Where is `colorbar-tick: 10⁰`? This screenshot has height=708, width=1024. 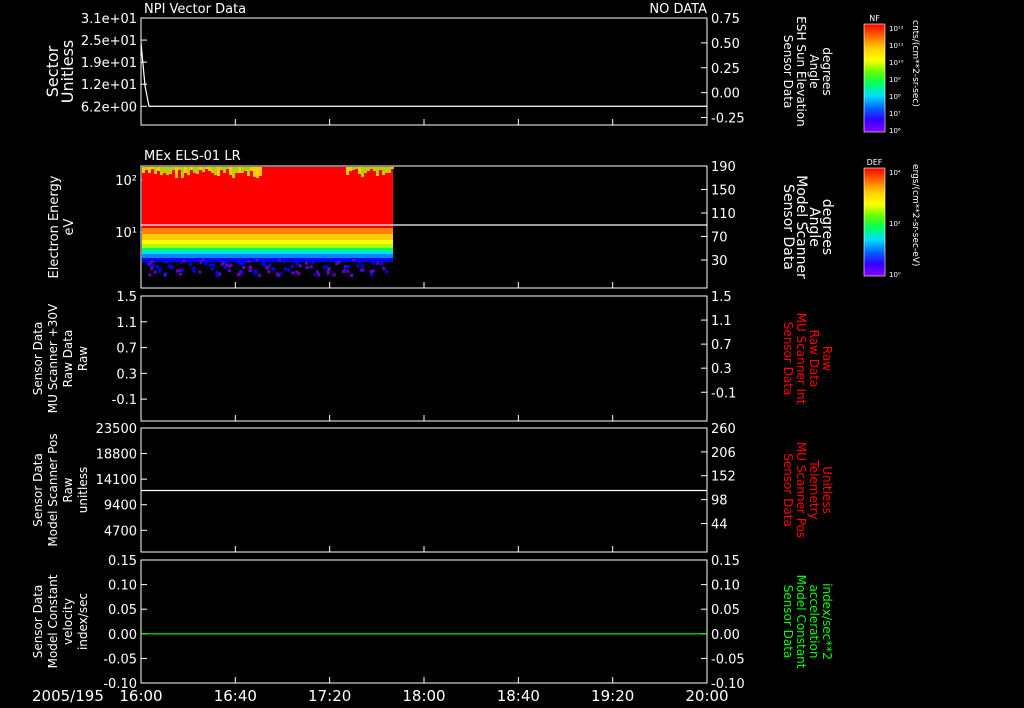
colorbar-tick: 10⁰ is located at coordinates (895, 275).